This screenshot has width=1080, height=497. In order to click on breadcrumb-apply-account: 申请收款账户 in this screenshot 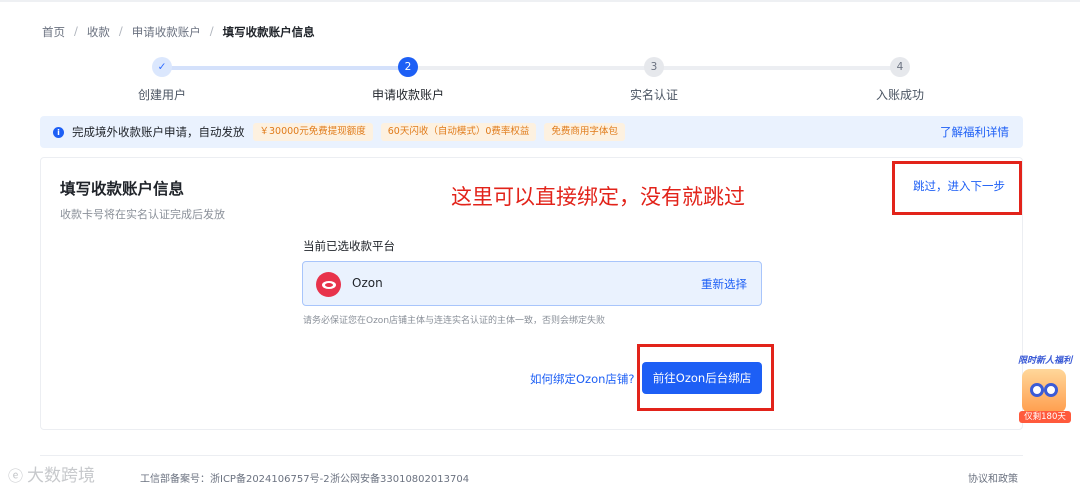, I will do `click(166, 32)`.